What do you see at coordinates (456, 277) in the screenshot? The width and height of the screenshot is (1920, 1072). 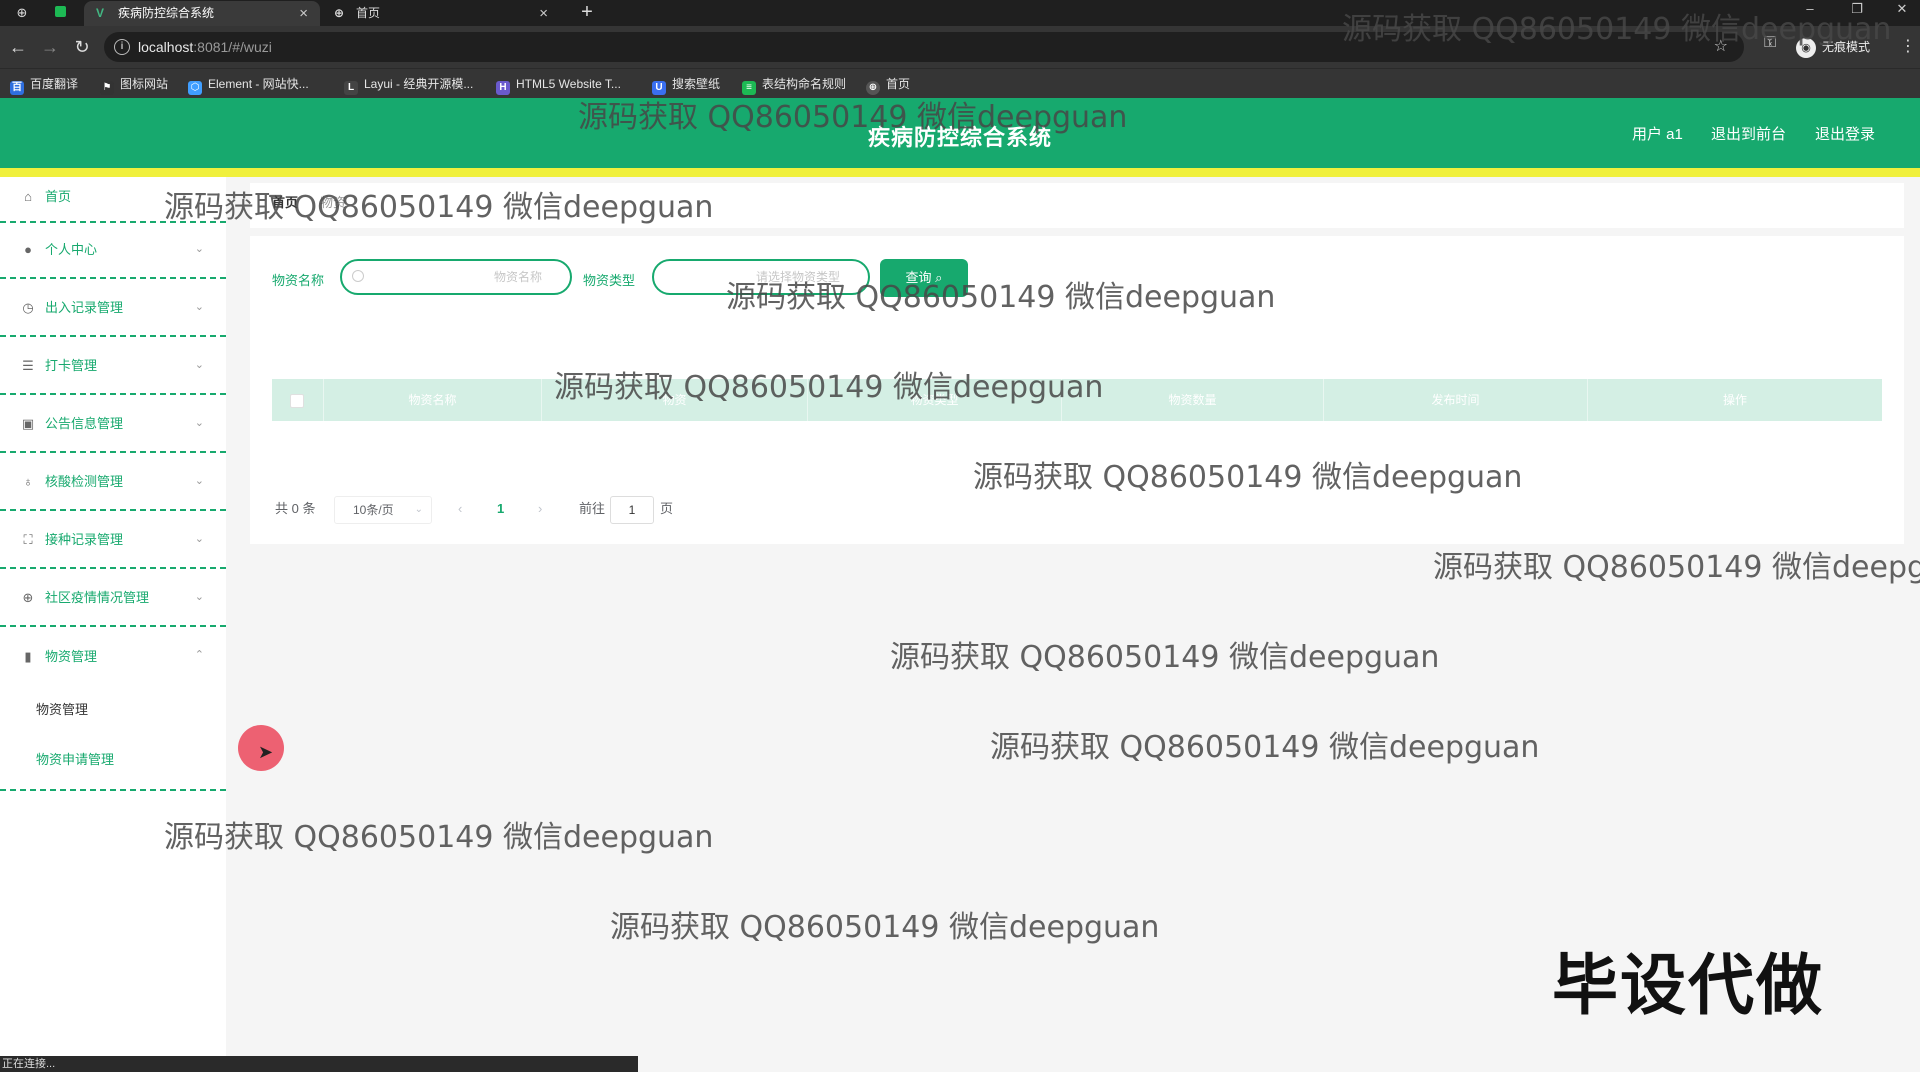 I see `name-search-input: 物资名称` at bounding box center [456, 277].